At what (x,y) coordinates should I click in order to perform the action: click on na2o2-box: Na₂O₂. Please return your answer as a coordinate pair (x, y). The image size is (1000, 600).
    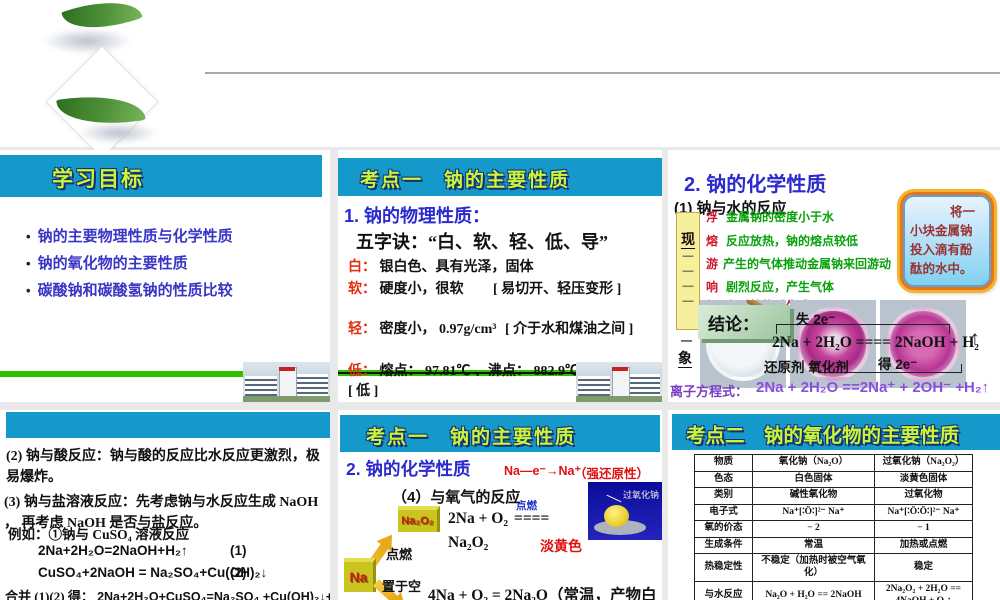
    Looking at the image, I should click on (419, 519).